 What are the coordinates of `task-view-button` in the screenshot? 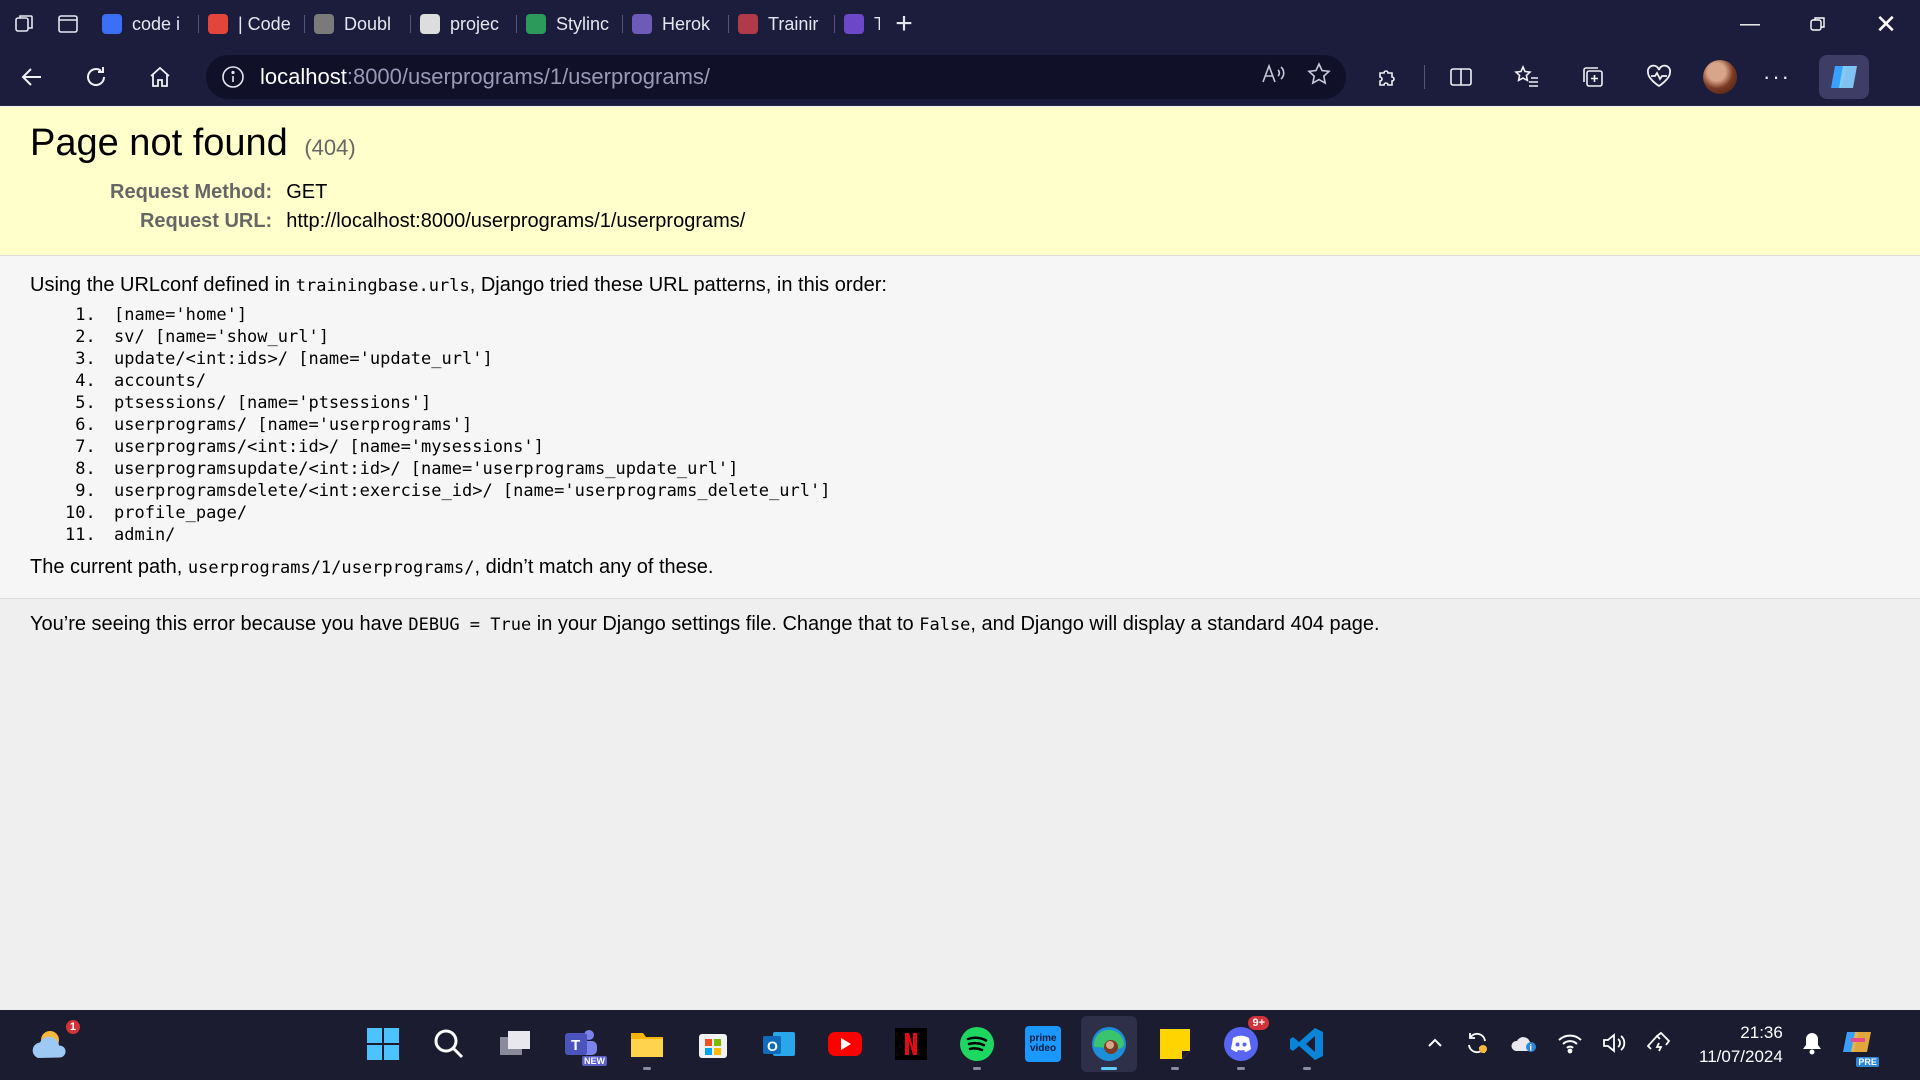 It's located at (515, 1044).